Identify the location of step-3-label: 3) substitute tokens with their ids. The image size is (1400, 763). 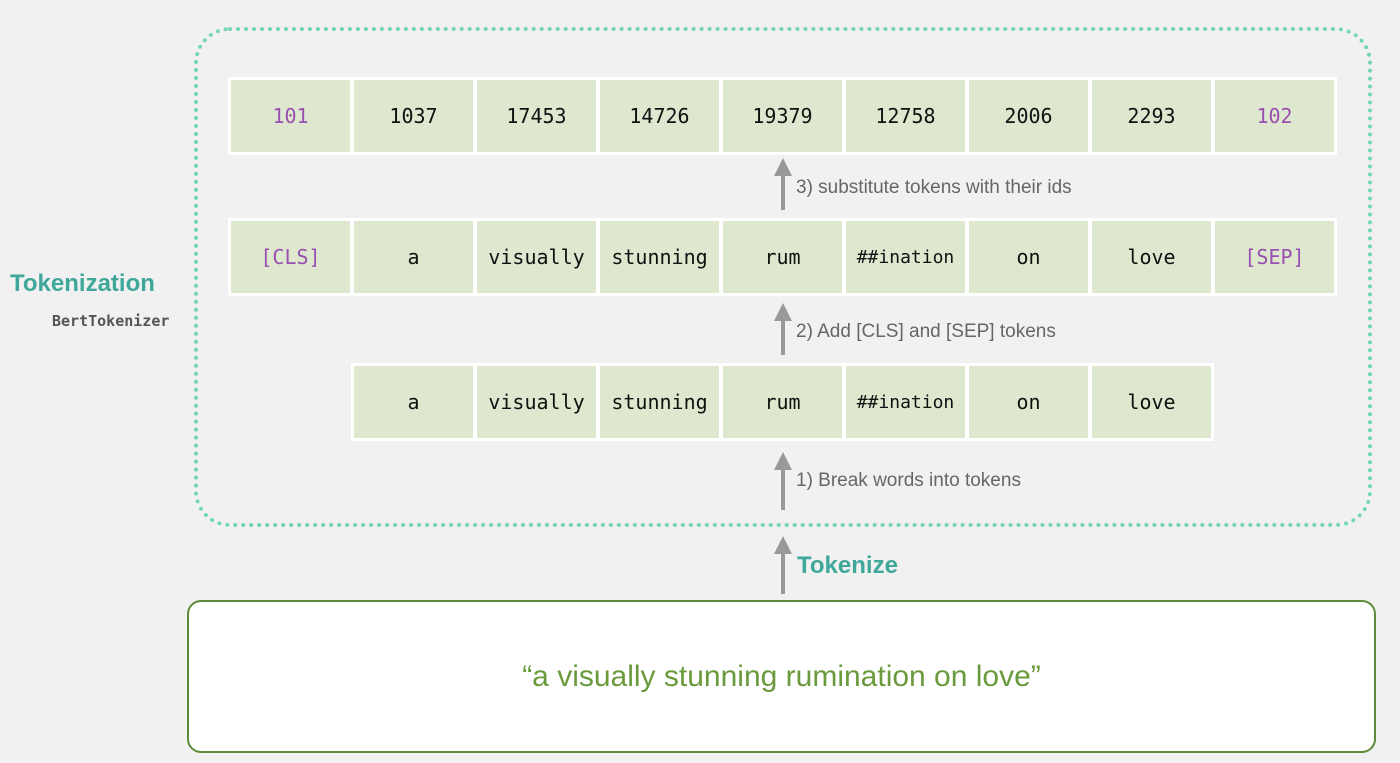
(934, 187).